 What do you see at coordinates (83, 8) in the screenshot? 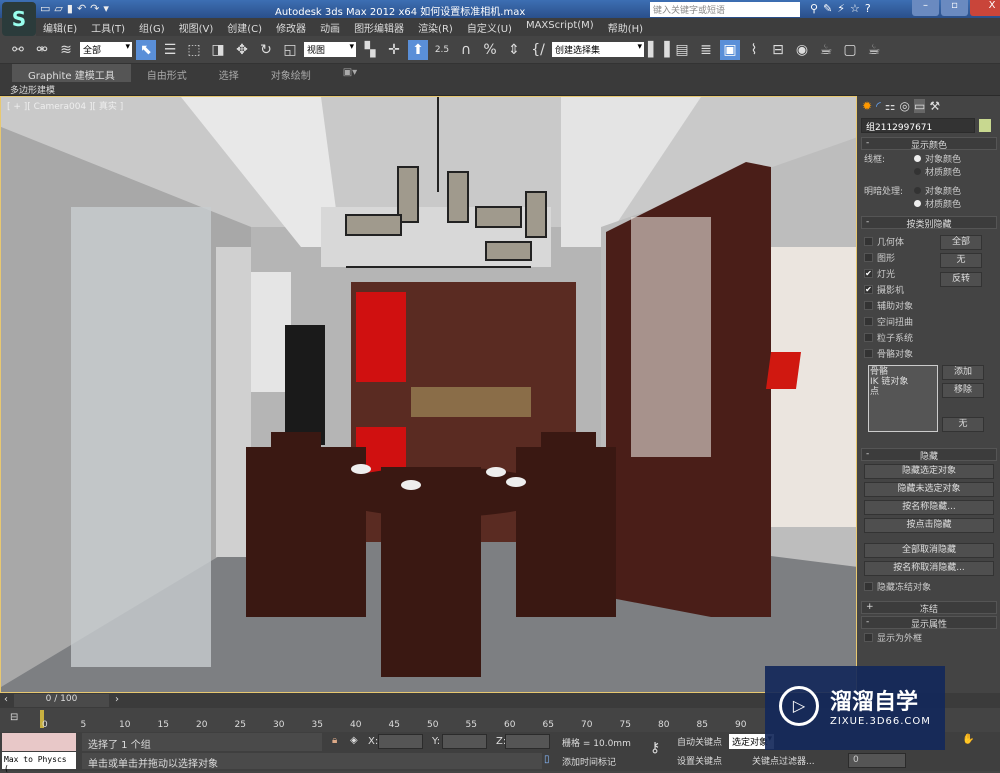
I see `undo-icon: ↶` at bounding box center [83, 8].